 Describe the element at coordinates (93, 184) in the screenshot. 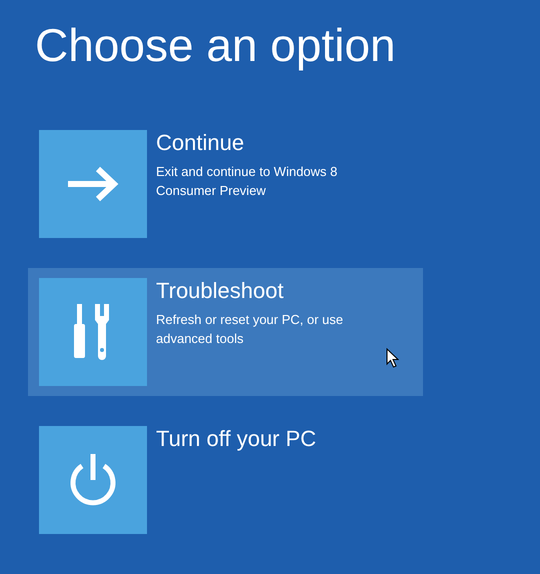

I see `arrow-icon` at that location.